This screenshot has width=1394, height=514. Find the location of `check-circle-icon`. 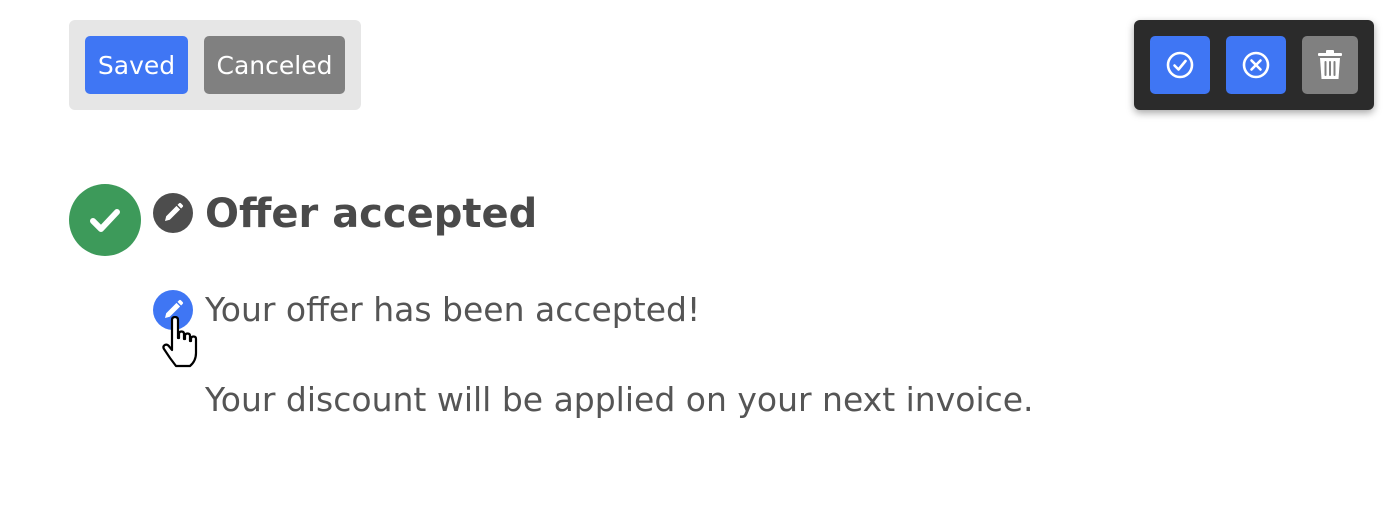

check-circle-icon is located at coordinates (1180, 65).